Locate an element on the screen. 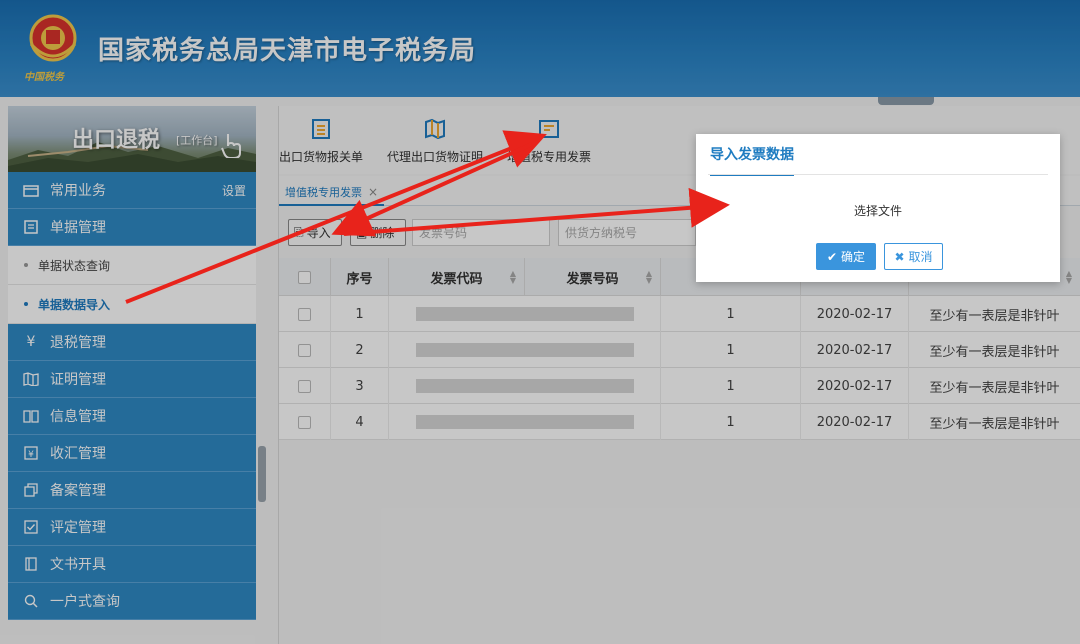  cancel-button: ✖ 取消 is located at coordinates (913, 256).